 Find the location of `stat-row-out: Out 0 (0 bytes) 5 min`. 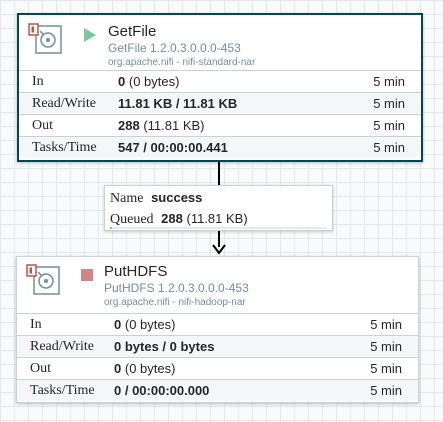

stat-row-out: Out 0 (0 bytes) 5 min is located at coordinates (217, 368).